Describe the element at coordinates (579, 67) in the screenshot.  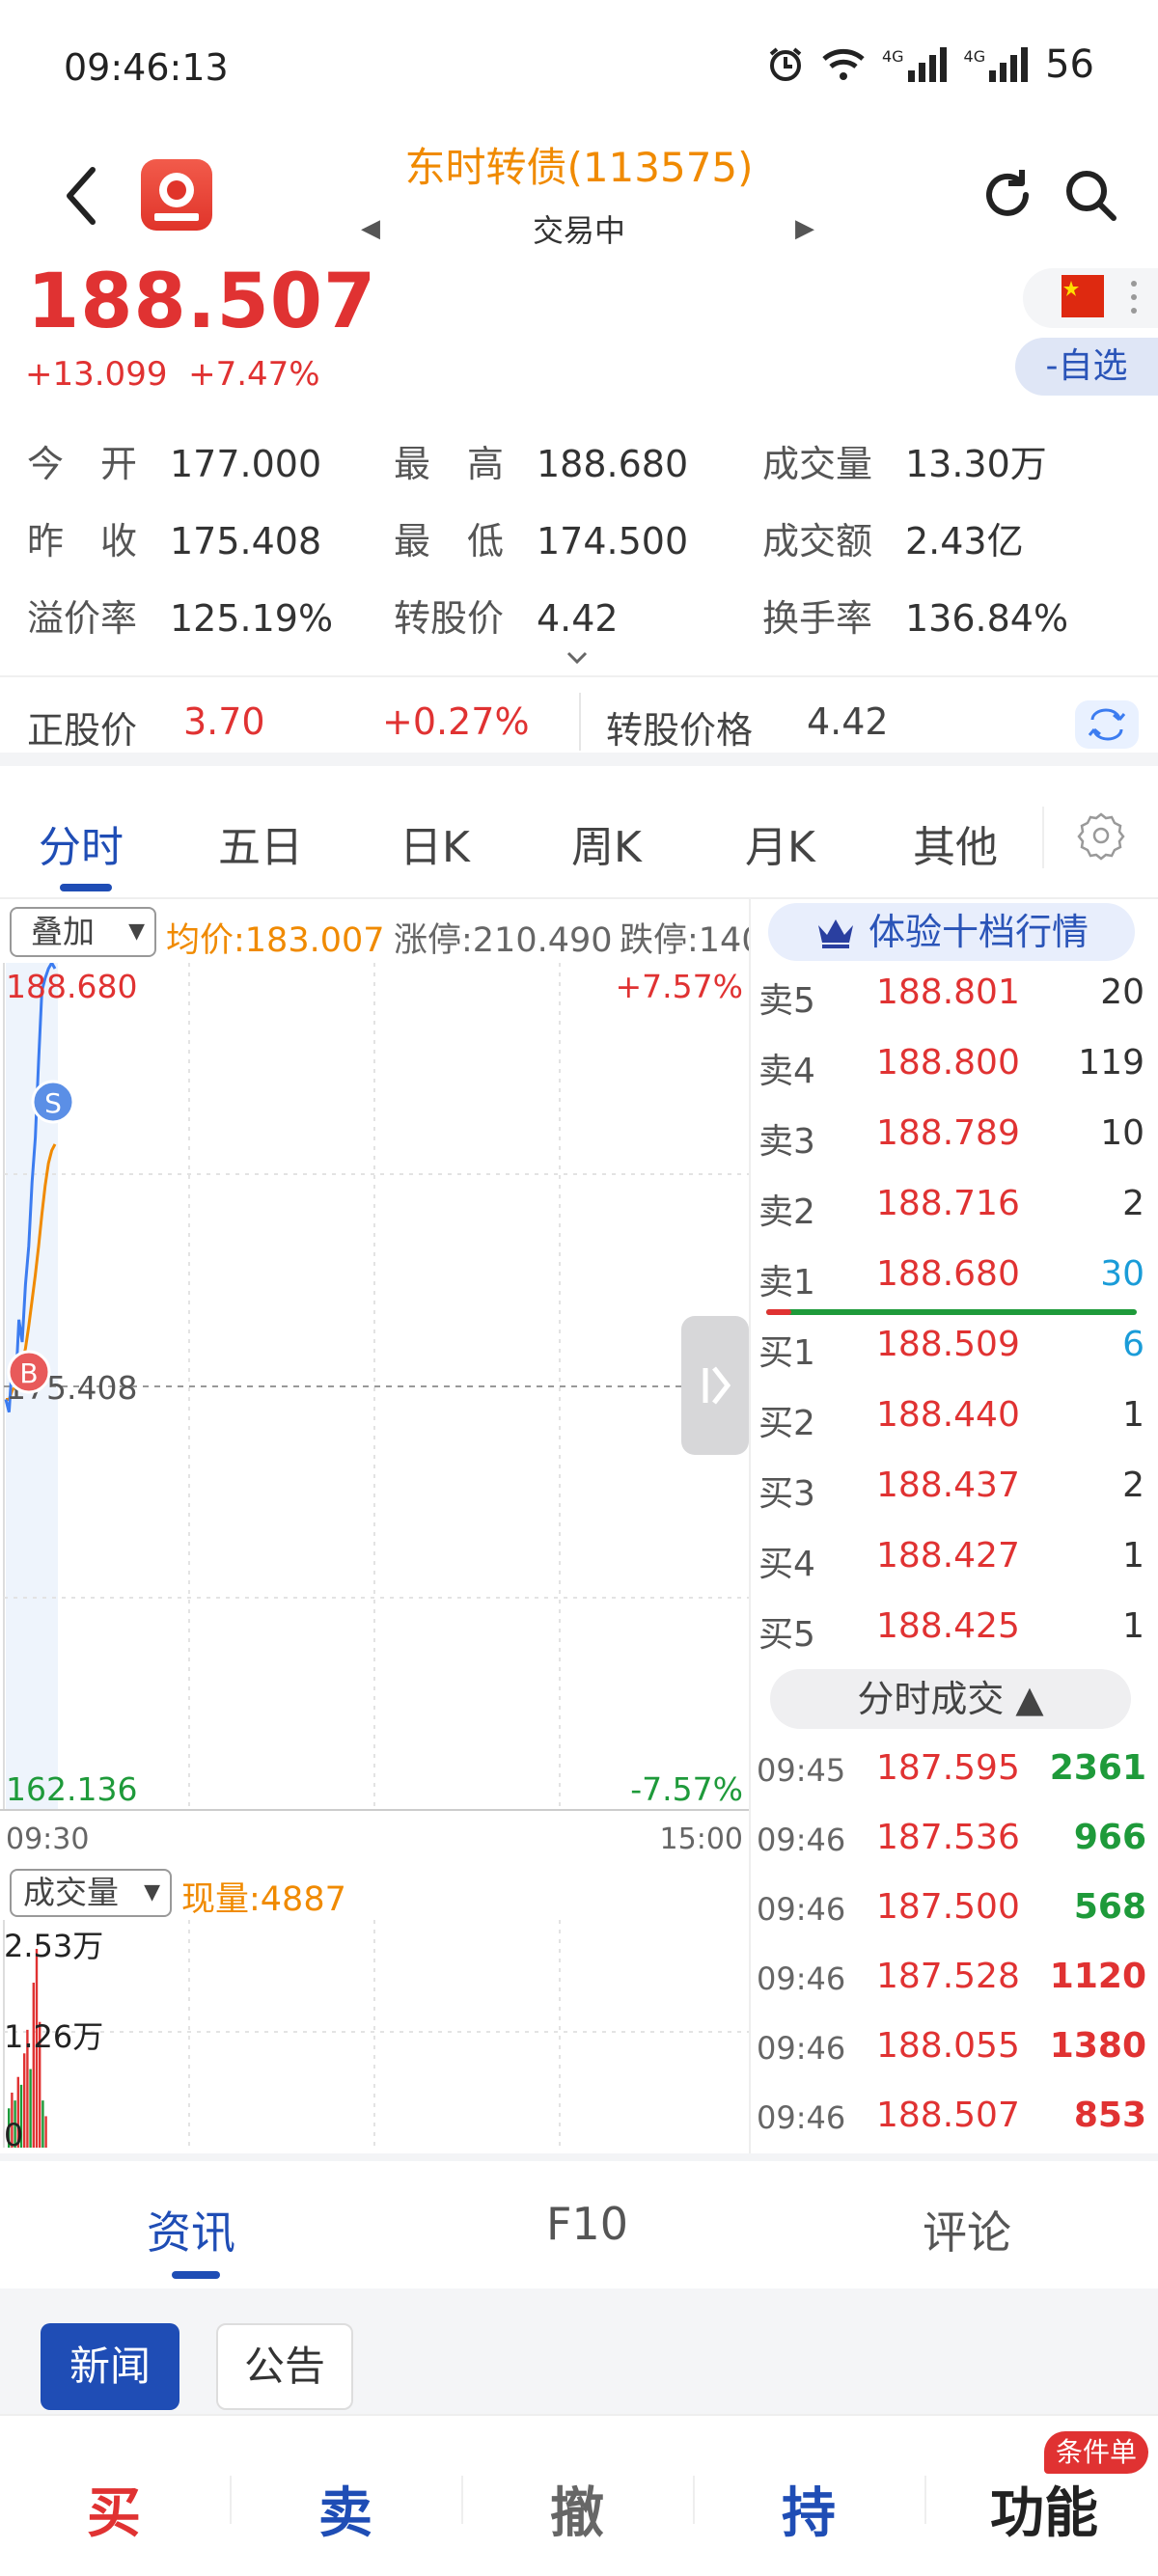
I see `status-bar: 09:46:13 4G 4G 56` at that location.